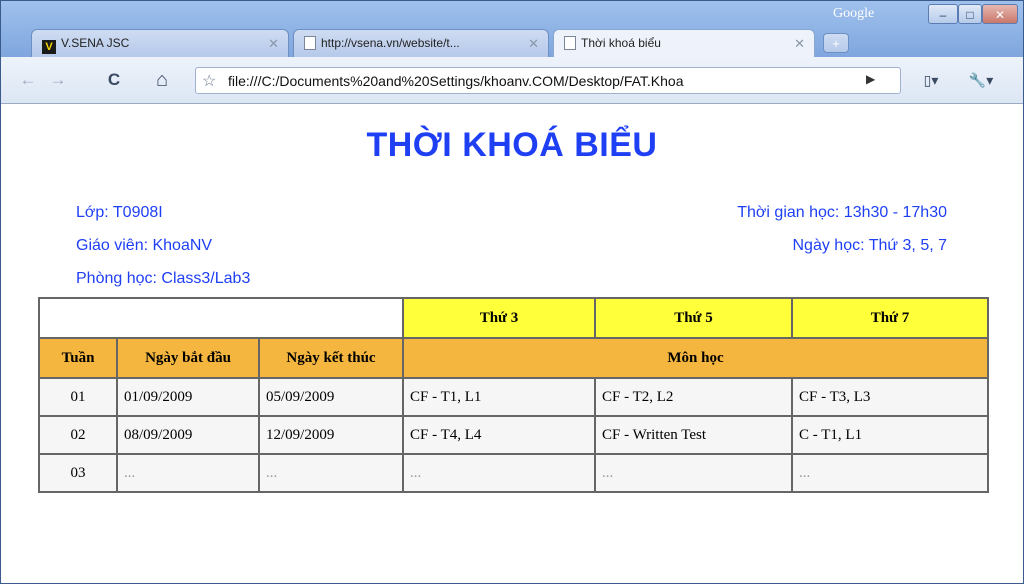  What do you see at coordinates (163, 278) in the screenshot?
I see `room-info: Phòng học: Class3/Lab3` at bounding box center [163, 278].